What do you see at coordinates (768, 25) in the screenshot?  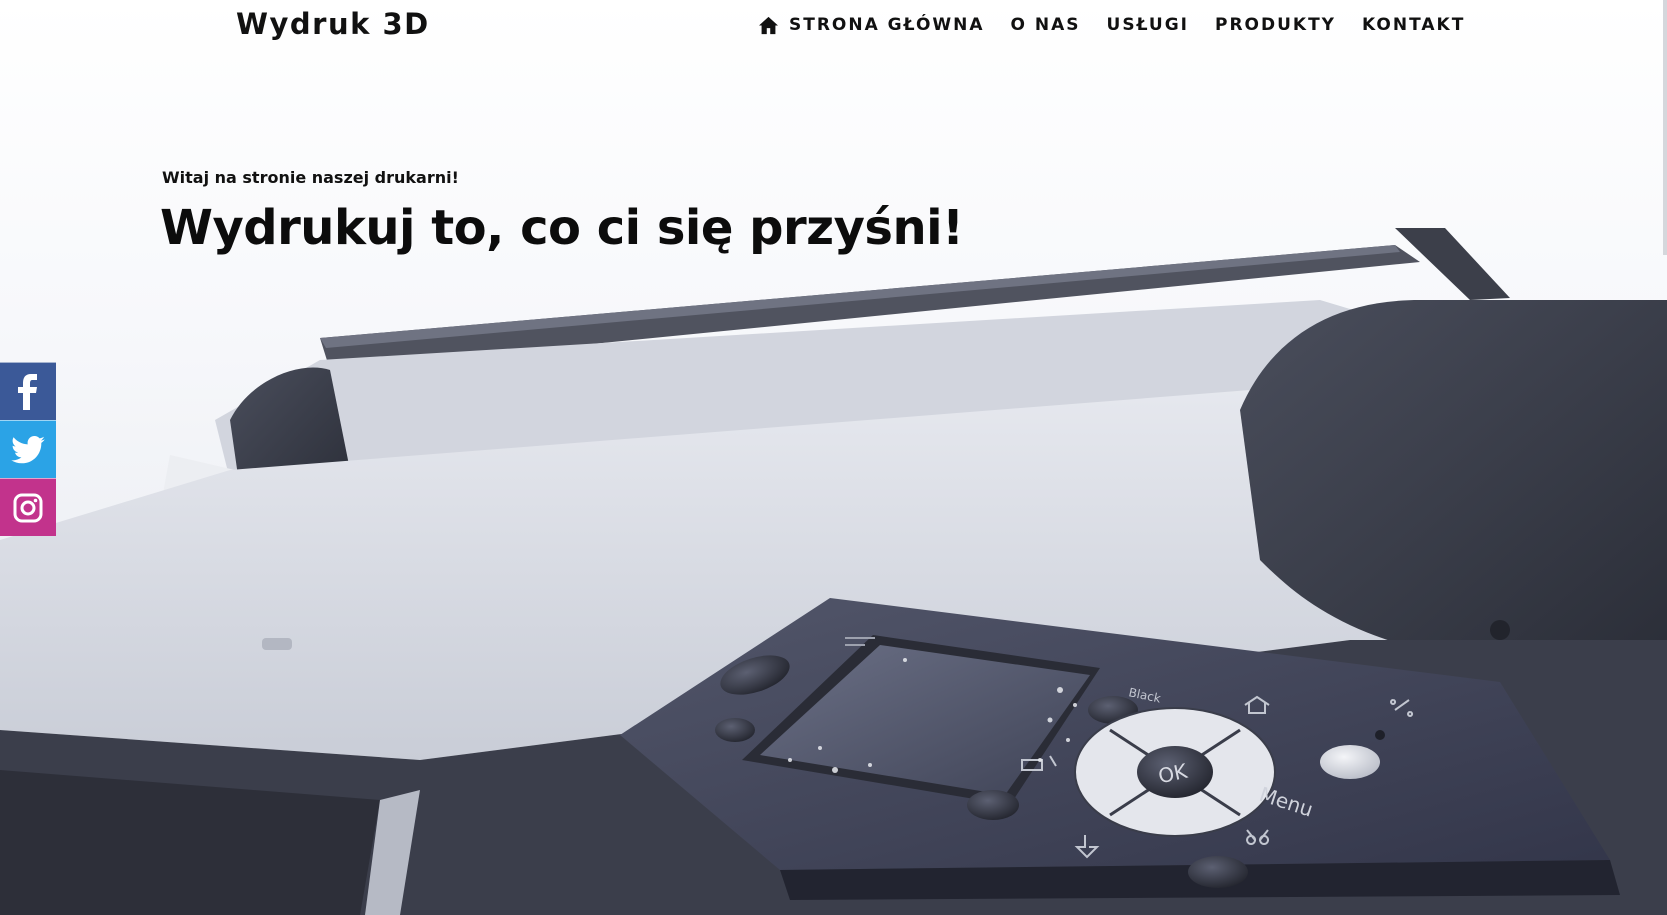 I see `home-icon` at bounding box center [768, 25].